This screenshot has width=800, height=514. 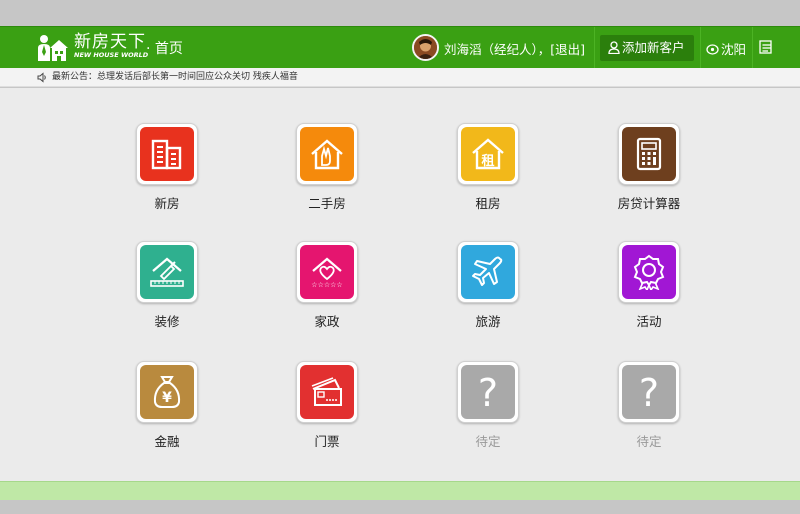 I want to click on tile-pending-2: ? 待定, so click(x=649, y=405).